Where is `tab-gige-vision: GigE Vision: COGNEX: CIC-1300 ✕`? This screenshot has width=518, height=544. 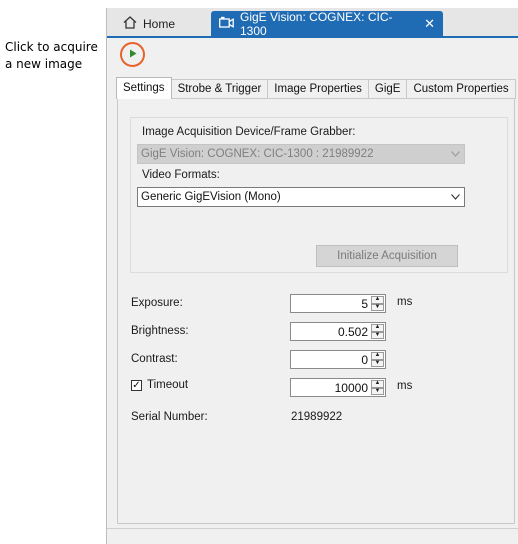
tab-gige-vision: GigE Vision: COGNEX: CIC-1300 ✕ is located at coordinates (327, 23).